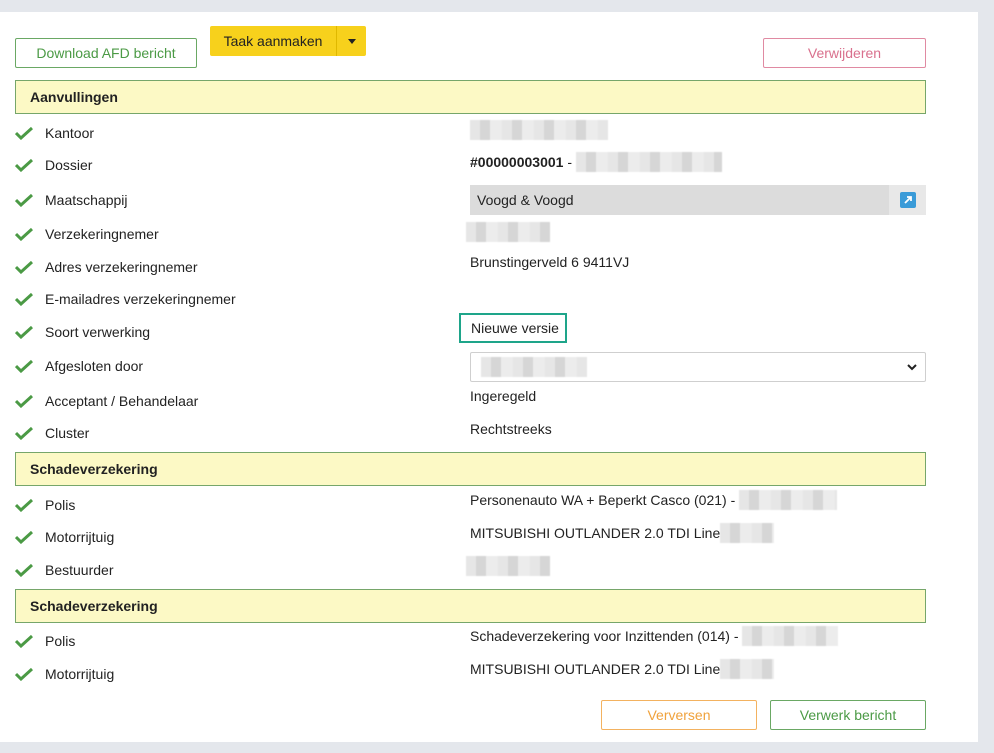 The width and height of the screenshot is (994, 753). I want to click on row-label-dossier: Dossier, so click(69, 165).